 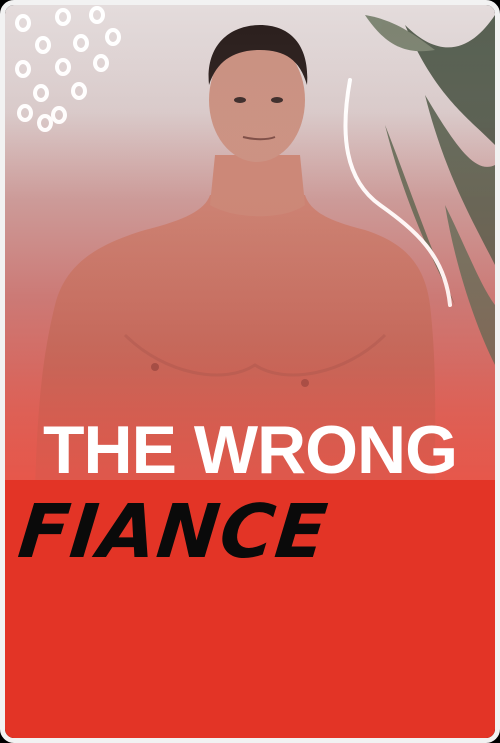 I want to click on title-line-2: FIANCE, so click(x=173, y=532).